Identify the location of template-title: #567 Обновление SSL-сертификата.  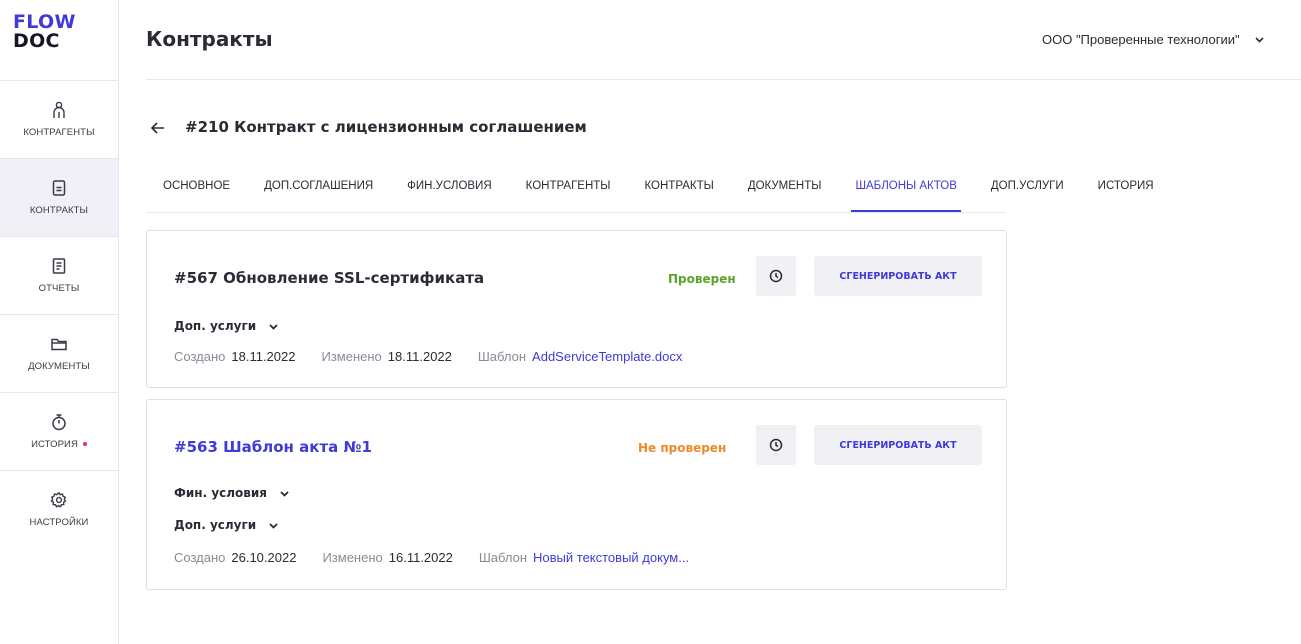
(329, 278).